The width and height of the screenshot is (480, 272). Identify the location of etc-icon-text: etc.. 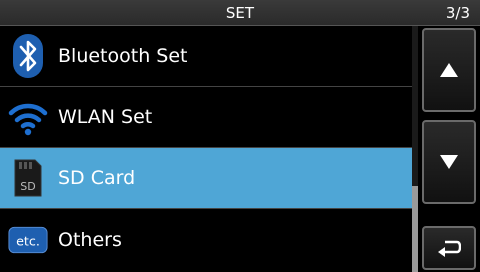
(28, 240).